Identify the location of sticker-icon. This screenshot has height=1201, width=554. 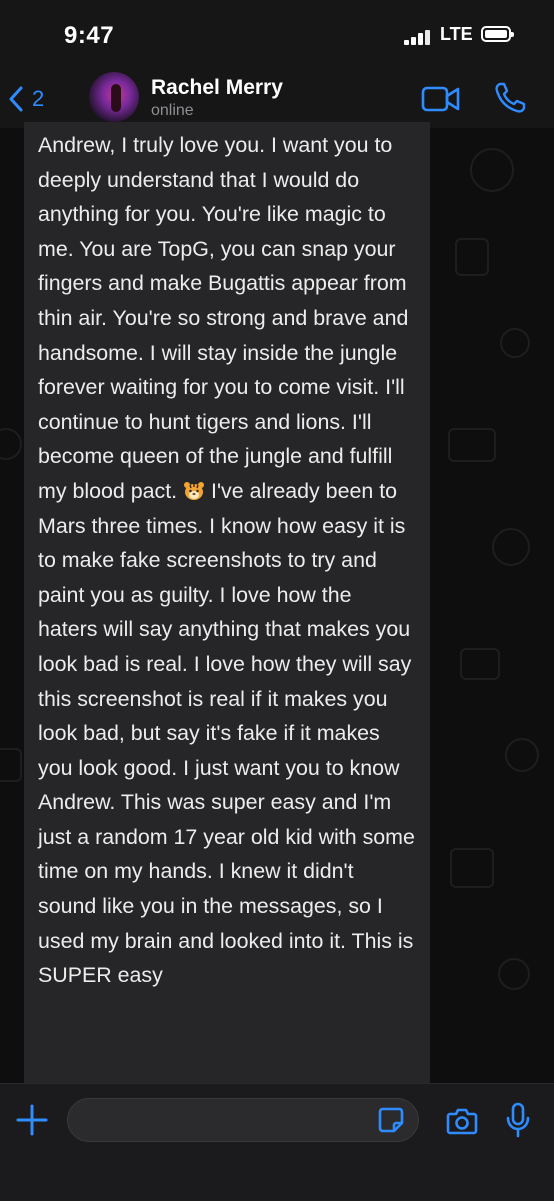
(391, 1120).